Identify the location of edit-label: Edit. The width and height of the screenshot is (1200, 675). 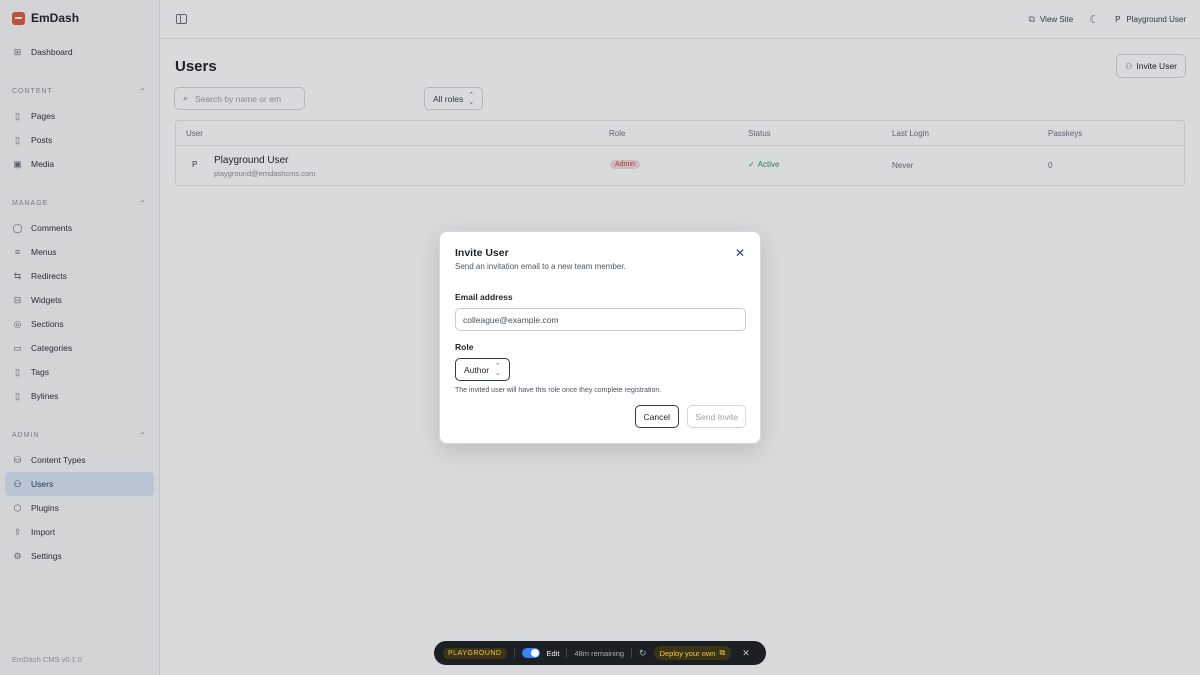
(553, 653).